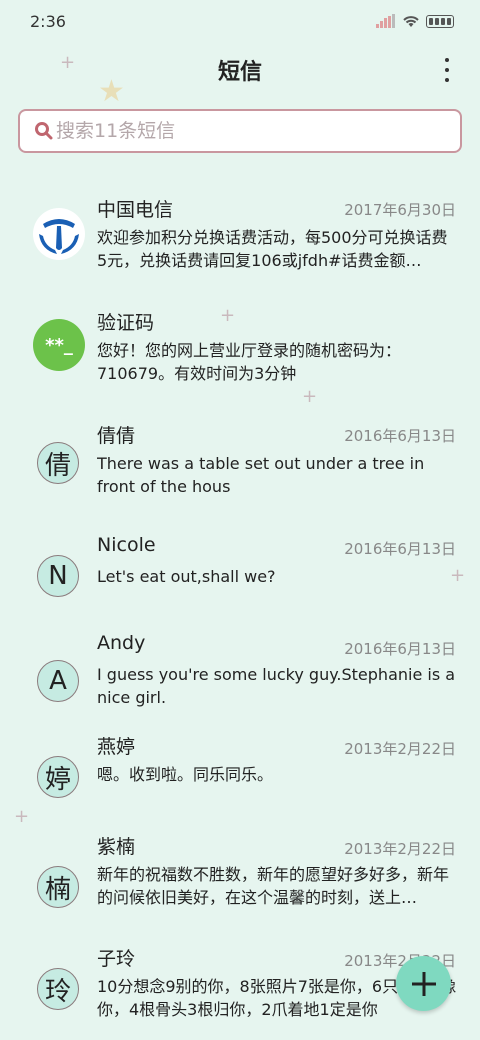  Describe the element at coordinates (59, 345) in the screenshot. I see `avatar: **_` at that location.